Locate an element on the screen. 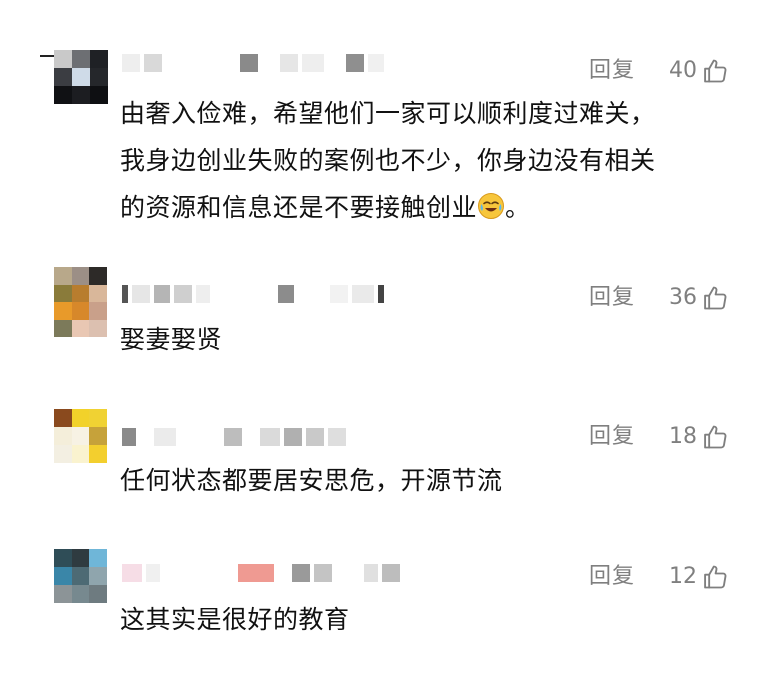  crying-laughing-emoji-icon is located at coordinates (491, 206).